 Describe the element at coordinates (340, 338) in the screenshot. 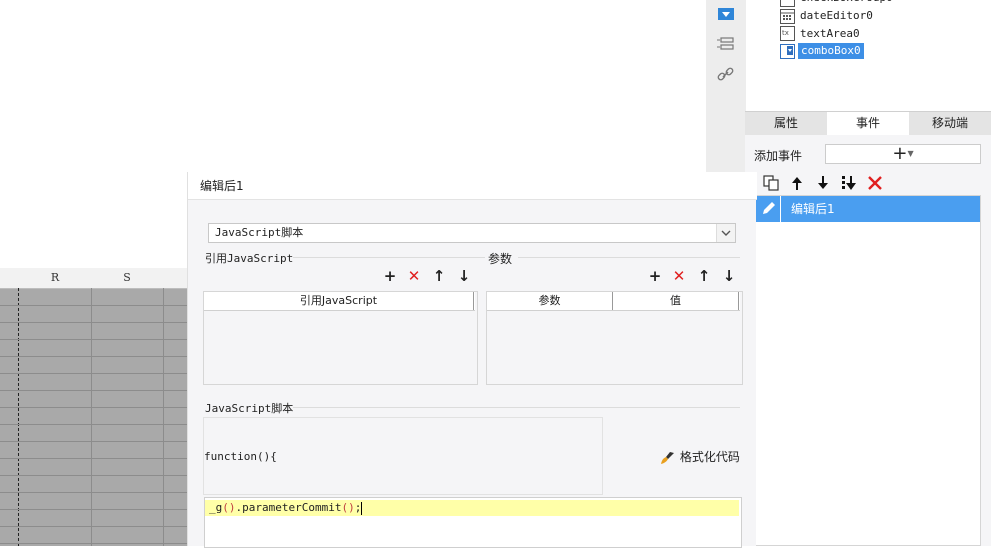

I see `ref-js-table: 引用JavaScript` at that location.